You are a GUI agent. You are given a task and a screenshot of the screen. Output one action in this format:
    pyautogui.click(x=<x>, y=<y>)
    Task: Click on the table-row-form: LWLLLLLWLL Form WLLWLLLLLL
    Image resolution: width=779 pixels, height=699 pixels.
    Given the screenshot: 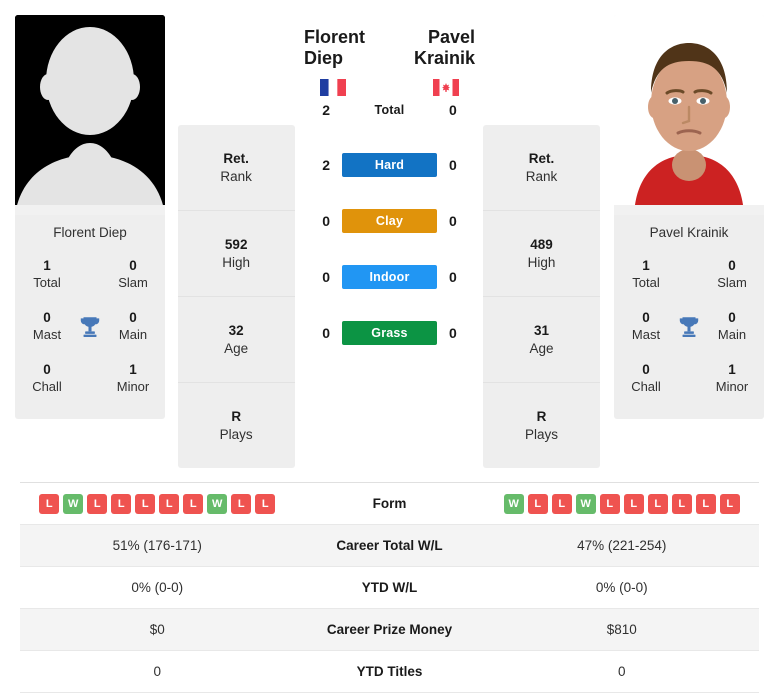 What is the action you would take?
    pyautogui.click(x=389, y=504)
    